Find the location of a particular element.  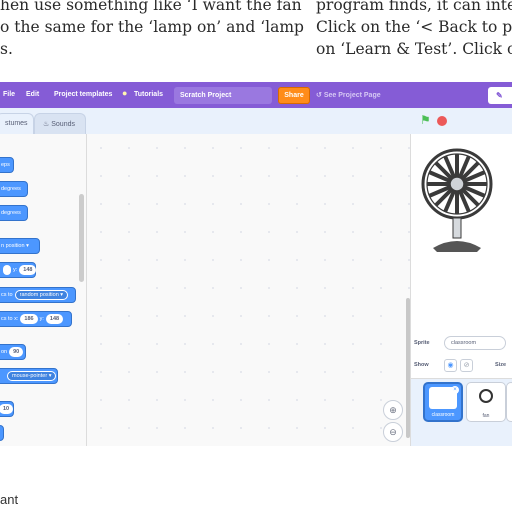

editor-tabs: stumes ♨ Sounds is located at coordinates (205, 121).